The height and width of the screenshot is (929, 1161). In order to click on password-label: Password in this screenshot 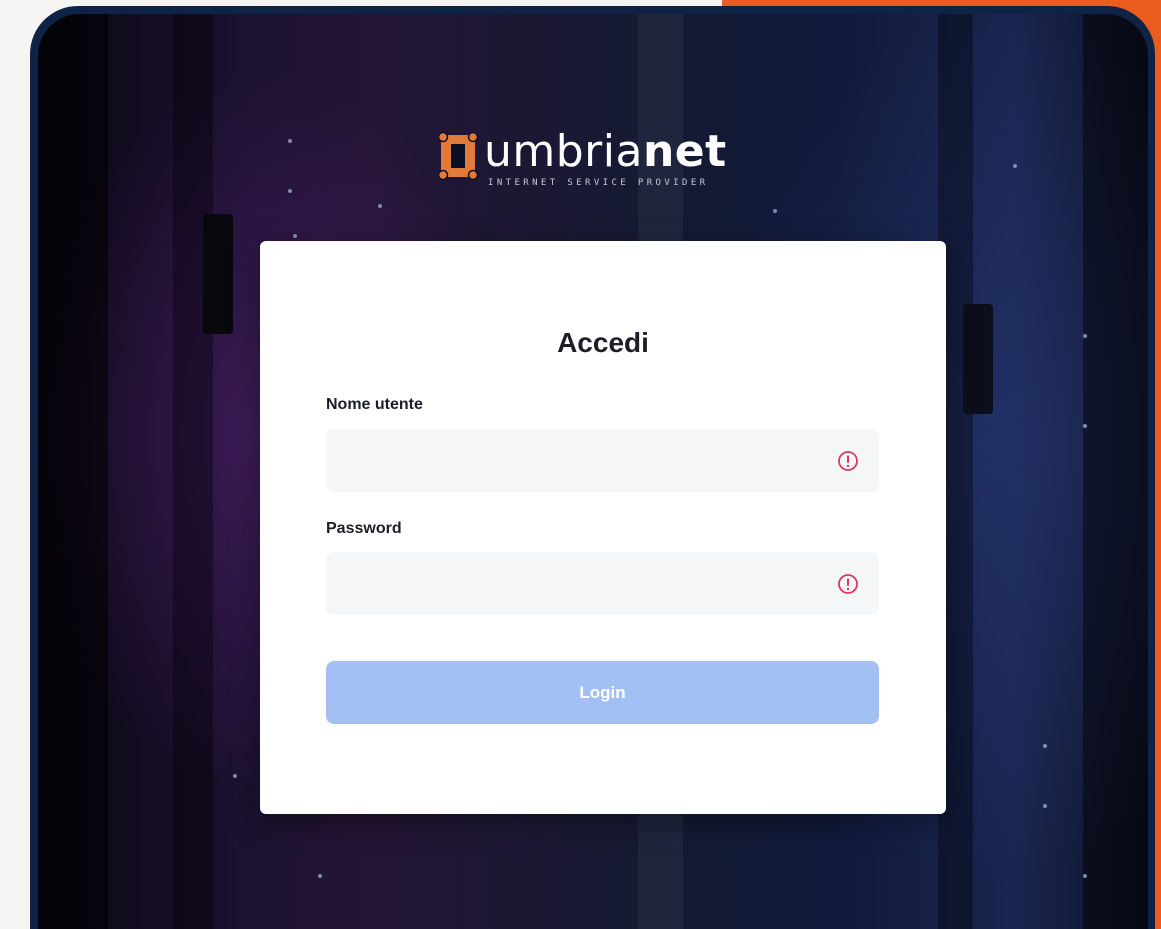, I will do `click(364, 528)`.